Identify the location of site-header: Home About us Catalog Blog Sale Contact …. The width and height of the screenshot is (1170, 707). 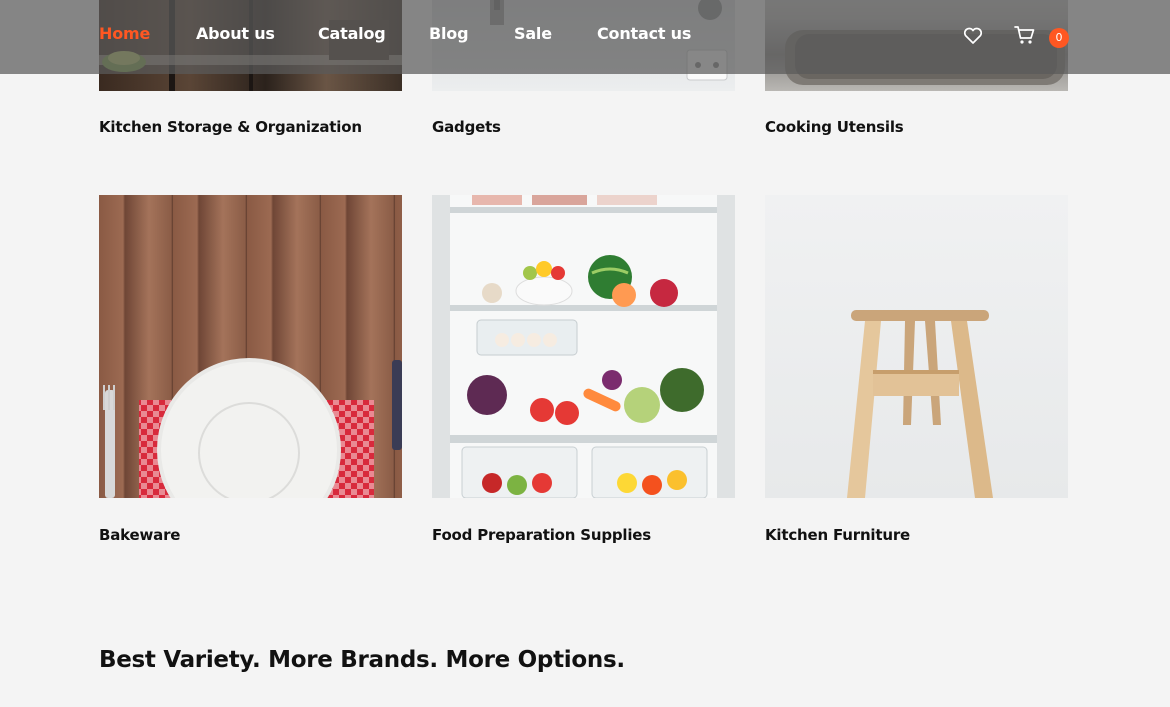
(585, 37).